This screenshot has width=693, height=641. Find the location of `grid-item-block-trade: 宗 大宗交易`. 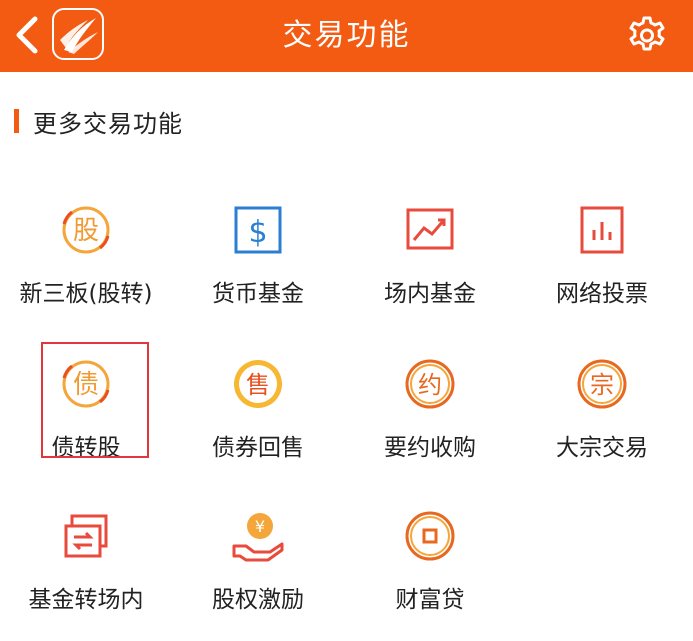

grid-item-block-trade: 宗 大宗交易 is located at coordinates (602, 415).